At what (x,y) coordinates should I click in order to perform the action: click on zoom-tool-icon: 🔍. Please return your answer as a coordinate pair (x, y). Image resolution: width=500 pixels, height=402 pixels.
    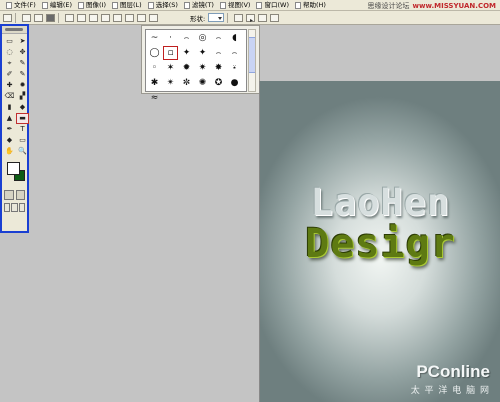
    Looking at the image, I should click on (22, 151).